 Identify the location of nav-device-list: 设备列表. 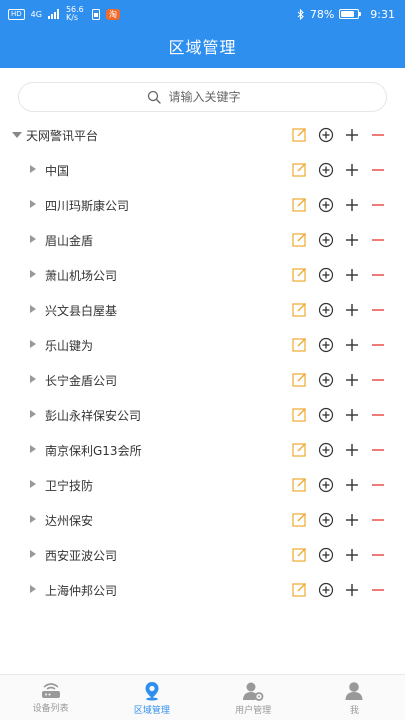
(50, 697).